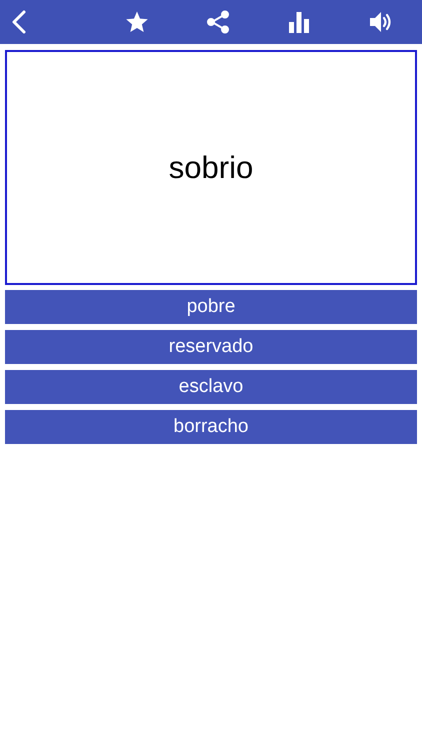 The image size is (422, 750). What do you see at coordinates (218, 22) in the screenshot?
I see `share-icon` at bounding box center [218, 22].